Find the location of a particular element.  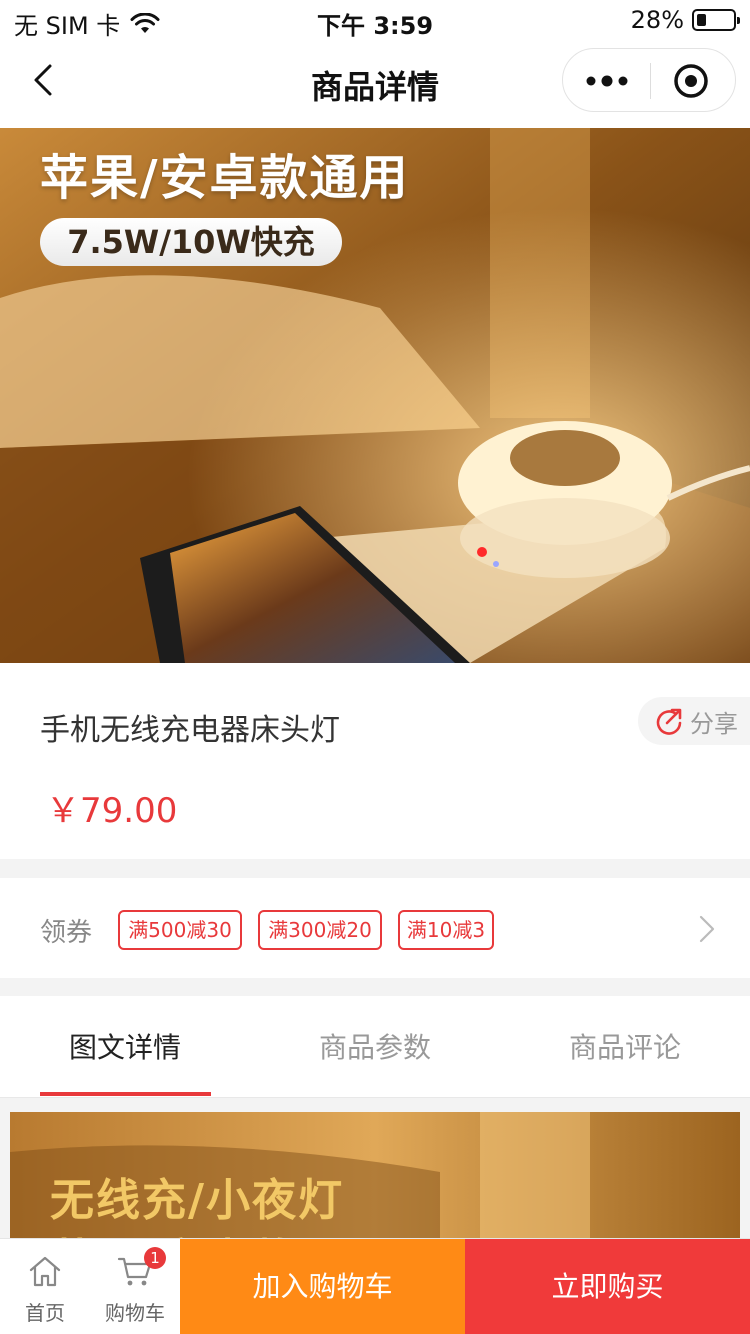

status-bar: 无 SIM 卡 下午 3:59 28% is located at coordinates (375, 20).